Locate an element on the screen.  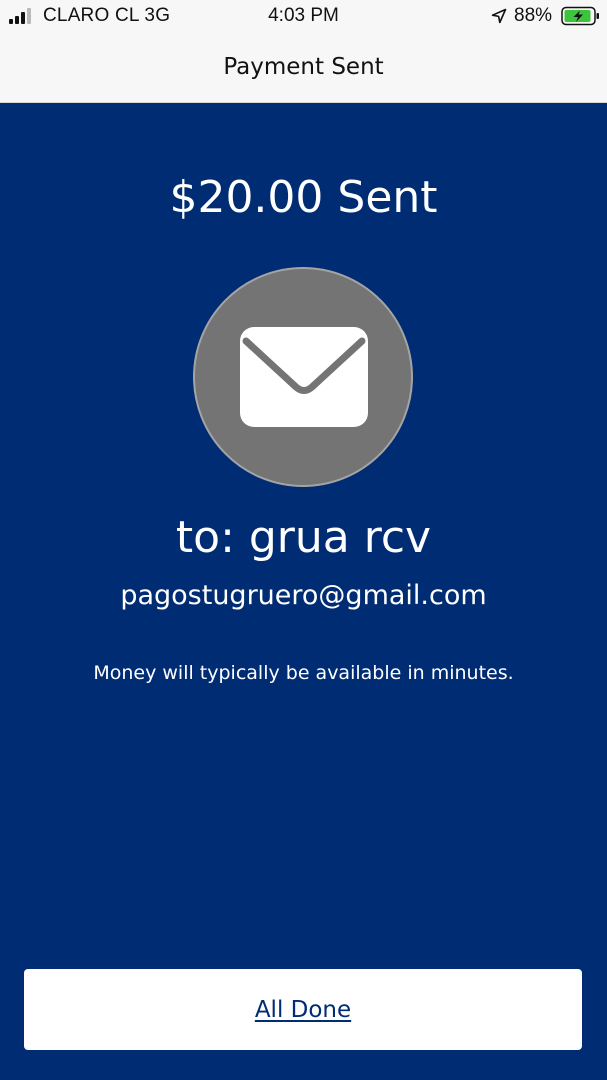
location-arrow-icon is located at coordinates (499, 16).